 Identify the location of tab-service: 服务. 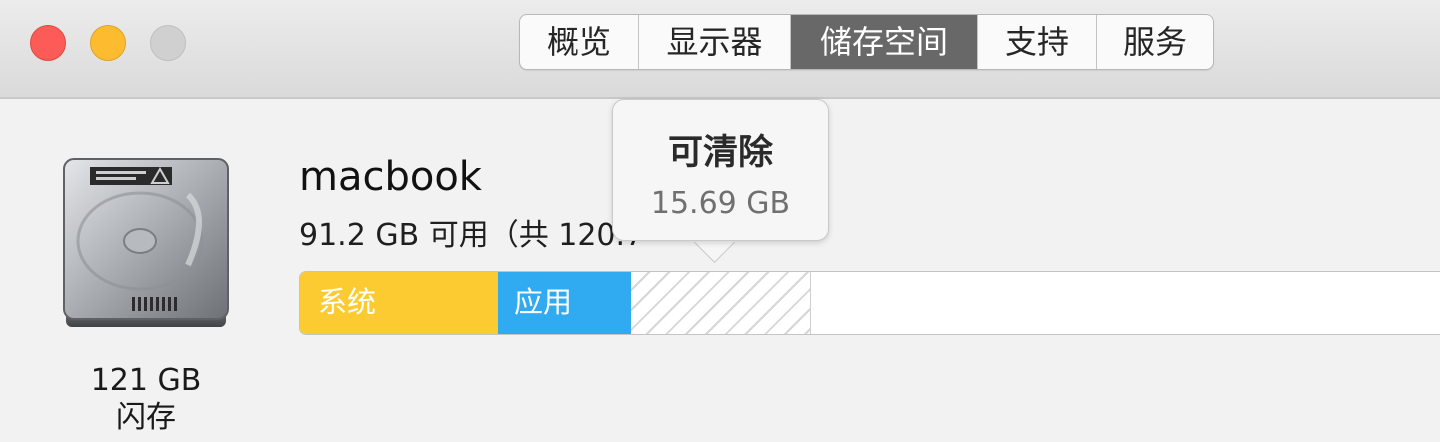
(1155, 42).